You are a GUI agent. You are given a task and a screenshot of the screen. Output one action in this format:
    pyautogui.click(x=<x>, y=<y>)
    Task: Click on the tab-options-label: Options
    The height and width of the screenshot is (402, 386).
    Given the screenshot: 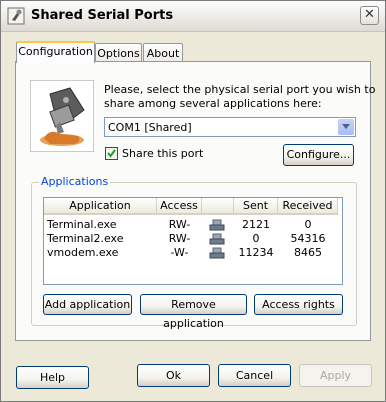 What is the action you would take?
    pyautogui.click(x=118, y=53)
    